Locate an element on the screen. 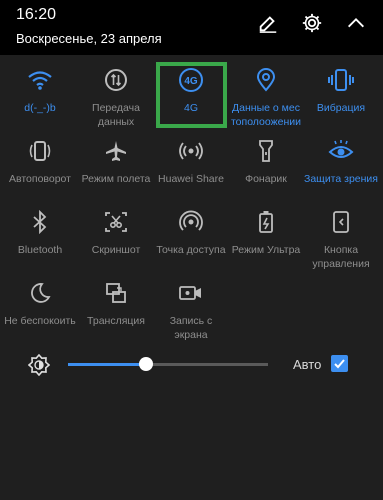 The height and width of the screenshot is (500, 383). pencil-icon is located at coordinates (268, 24).